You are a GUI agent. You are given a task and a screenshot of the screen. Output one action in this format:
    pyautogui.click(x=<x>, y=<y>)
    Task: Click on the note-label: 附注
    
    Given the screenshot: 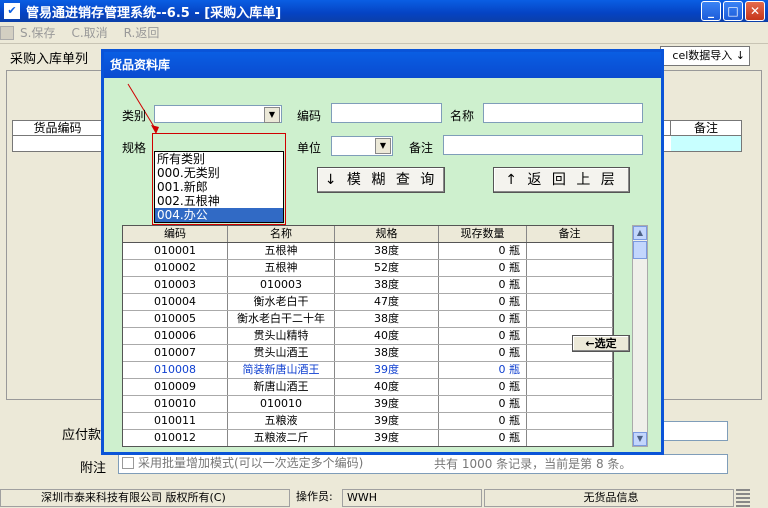 What is the action you would take?
    pyautogui.click(x=93, y=468)
    